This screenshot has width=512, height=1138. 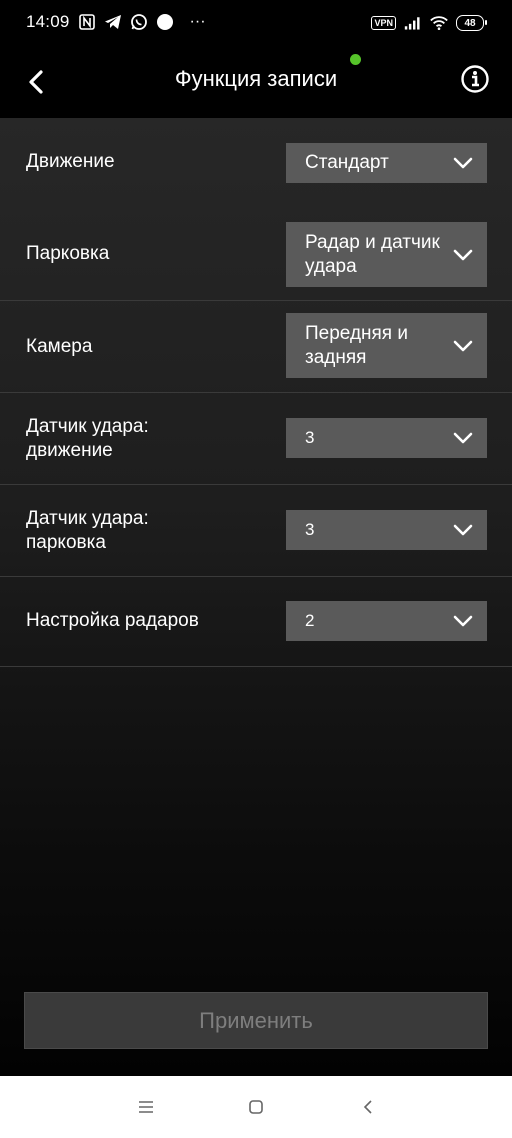 What do you see at coordinates (256, 78) in the screenshot?
I see `page-title: Функция записи` at bounding box center [256, 78].